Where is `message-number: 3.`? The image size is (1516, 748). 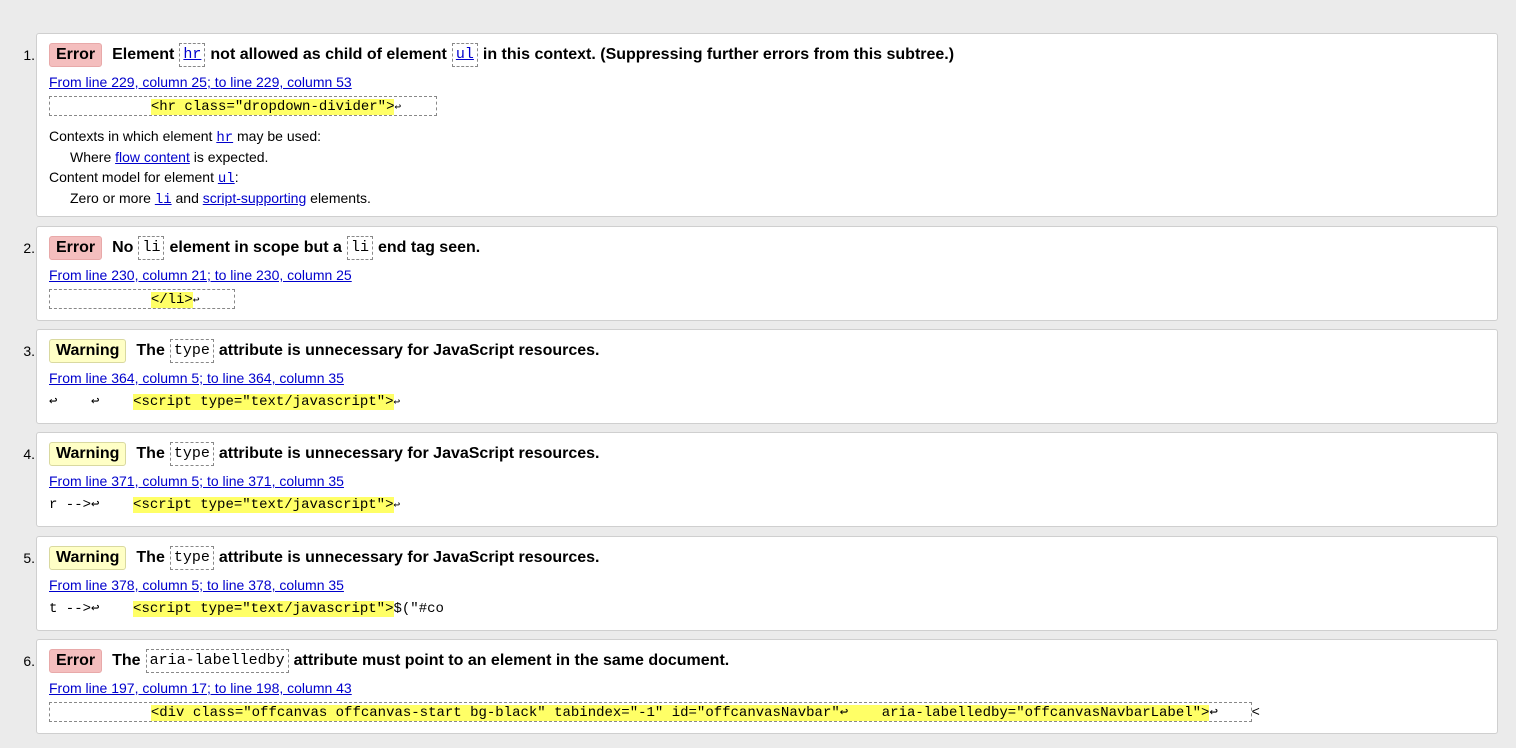 message-number: 3. is located at coordinates (29, 351).